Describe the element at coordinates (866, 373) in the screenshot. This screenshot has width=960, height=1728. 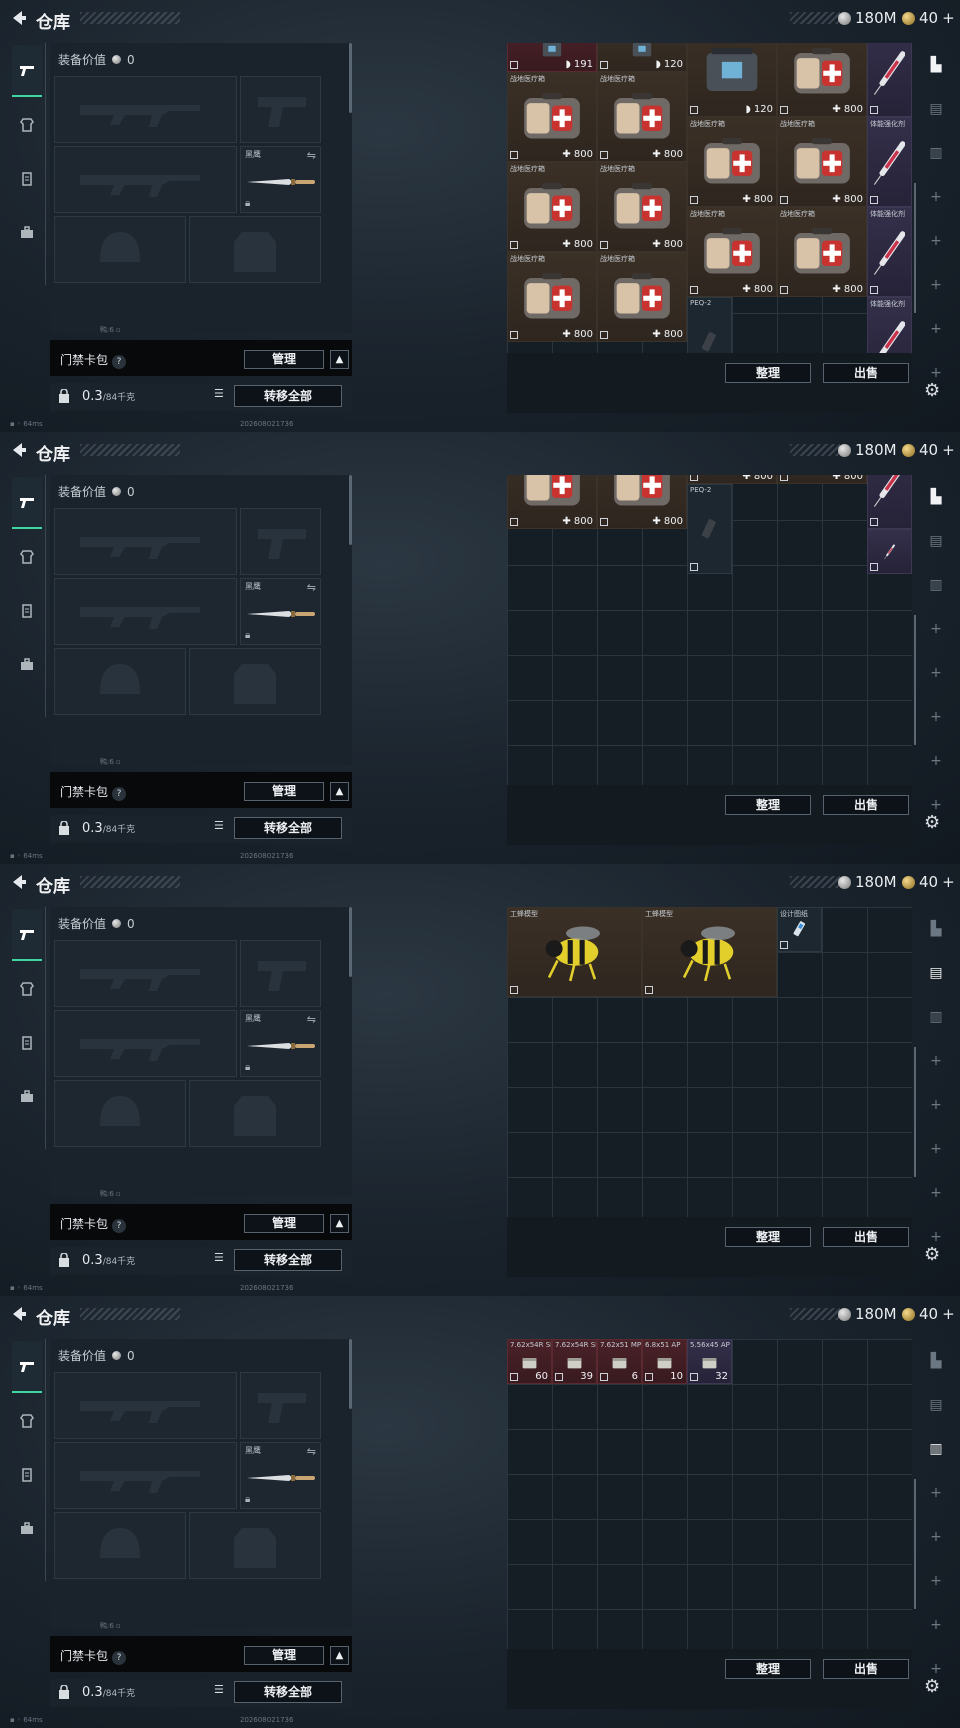
I see `sell-button: 出售` at that location.